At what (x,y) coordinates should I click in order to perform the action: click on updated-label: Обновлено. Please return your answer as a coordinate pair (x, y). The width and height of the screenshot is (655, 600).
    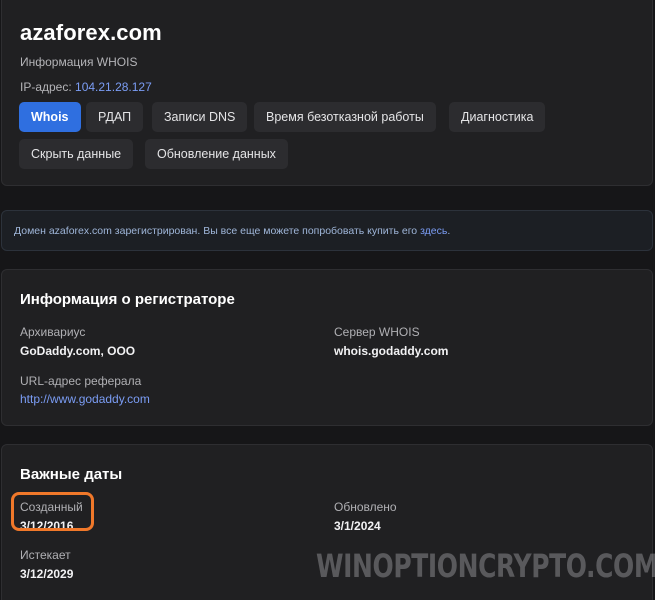
    Looking at the image, I should click on (365, 507).